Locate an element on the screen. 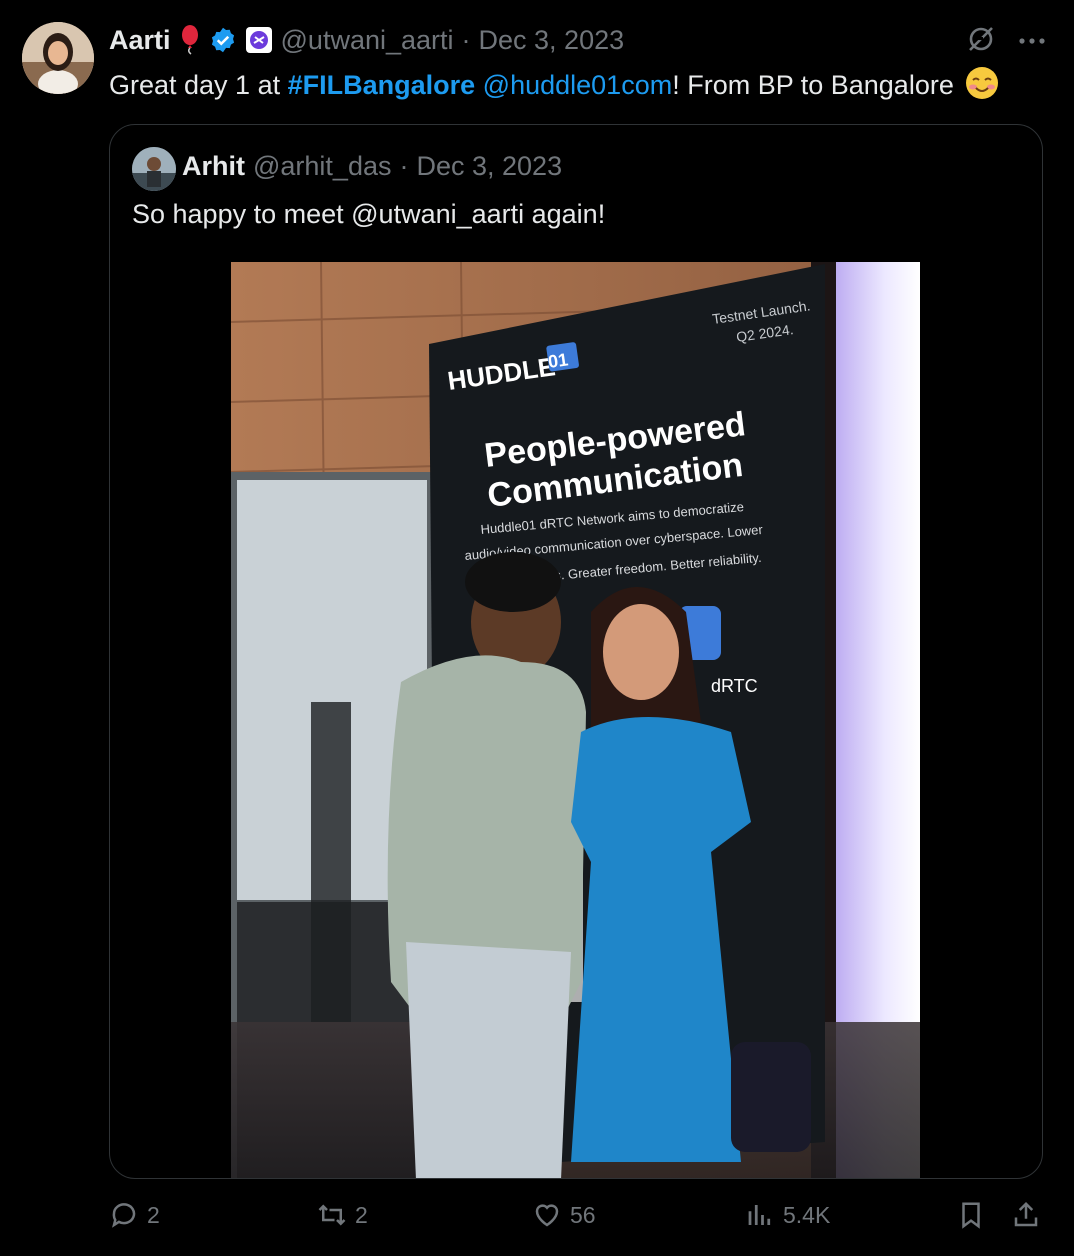 This screenshot has width=1074, height=1256. author-name: Aarti is located at coordinates (140, 40).